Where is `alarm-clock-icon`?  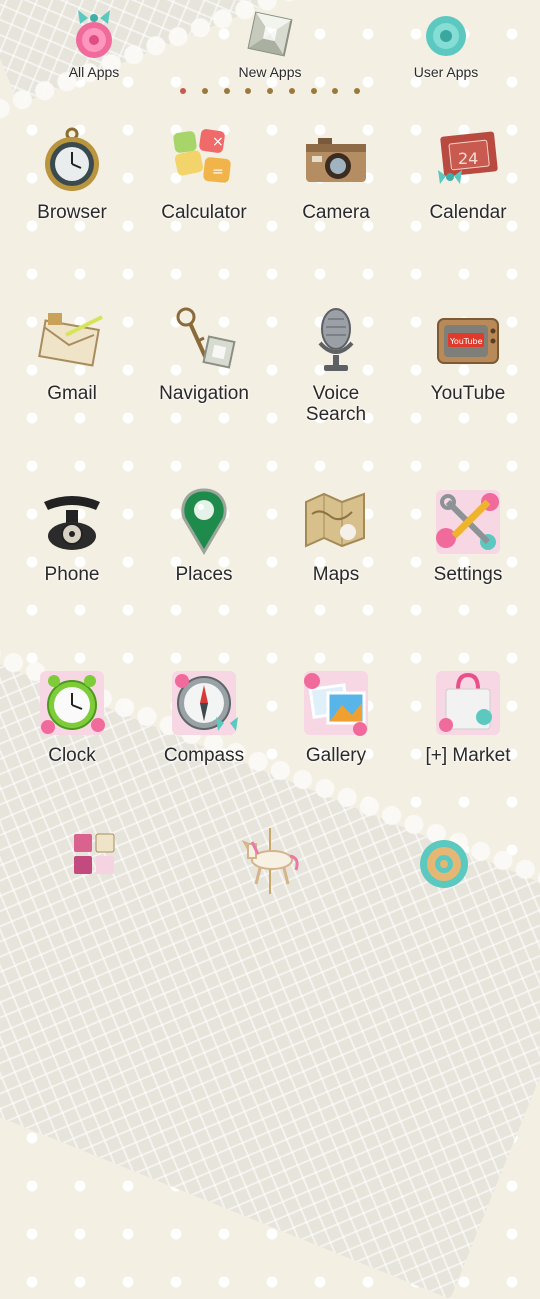
alarm-clock-icon is located at coordinates (72, 703).